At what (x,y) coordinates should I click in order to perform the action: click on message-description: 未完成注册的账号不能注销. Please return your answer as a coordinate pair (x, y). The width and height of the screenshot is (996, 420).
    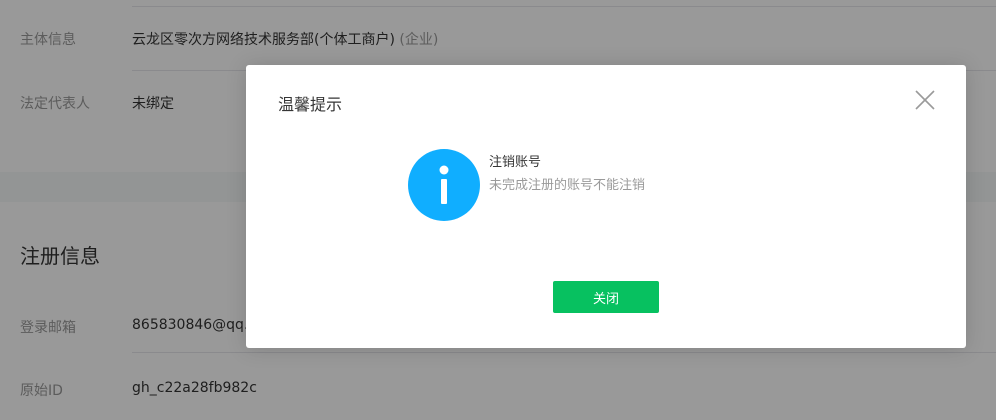
    Looking at the image, I should click on (567, 185).